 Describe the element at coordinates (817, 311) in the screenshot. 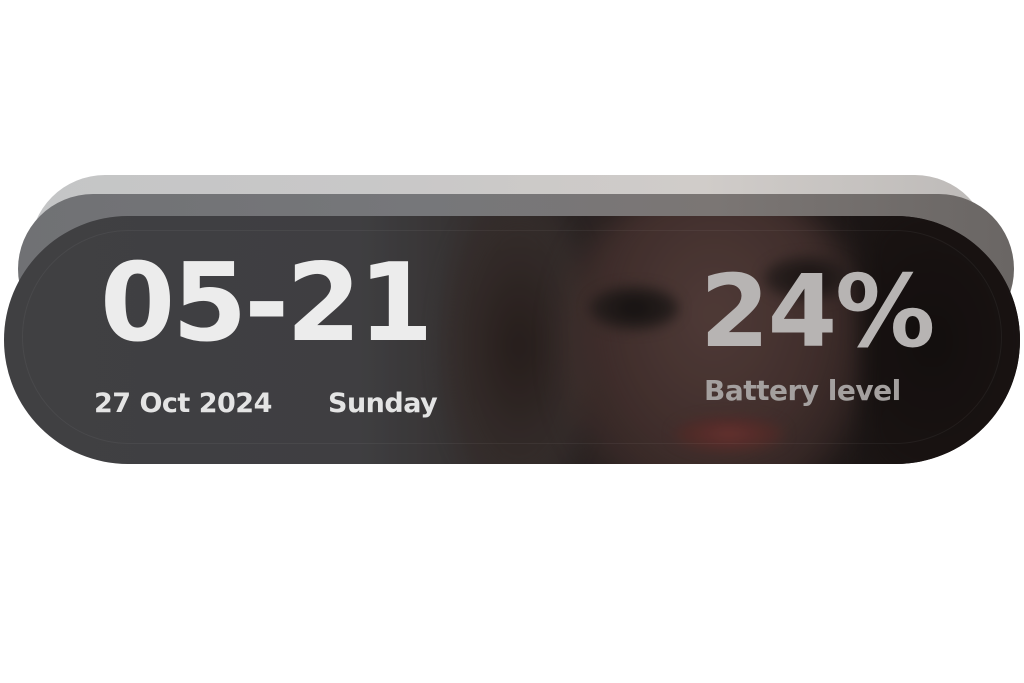

I see `battery-percentage: 24%` at that location.